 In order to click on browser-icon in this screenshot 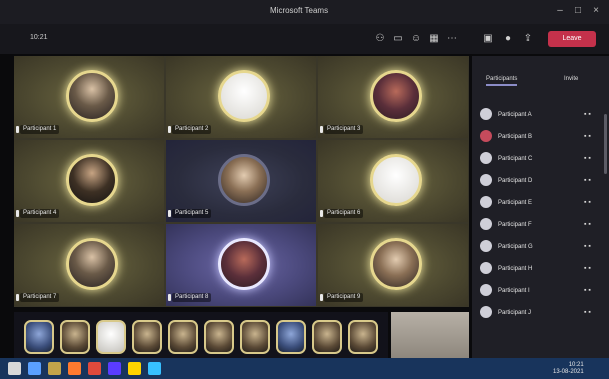, I will do `click(74, 368)`.